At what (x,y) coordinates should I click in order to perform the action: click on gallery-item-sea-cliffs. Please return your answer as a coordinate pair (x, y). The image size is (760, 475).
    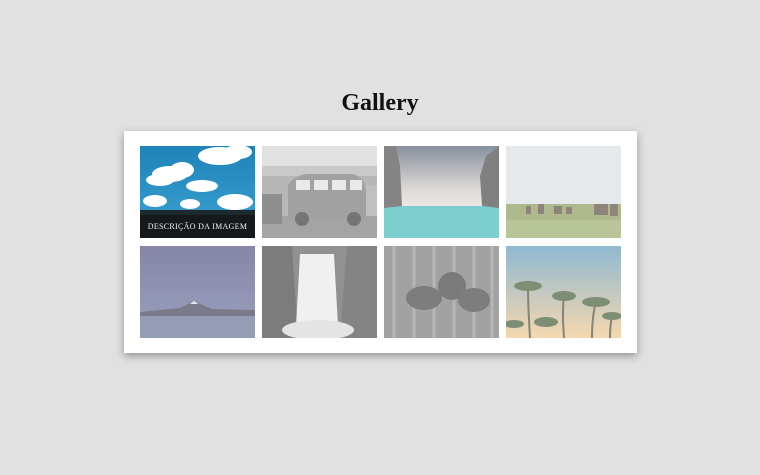
    Looking at the image, I should click on (441, 192).